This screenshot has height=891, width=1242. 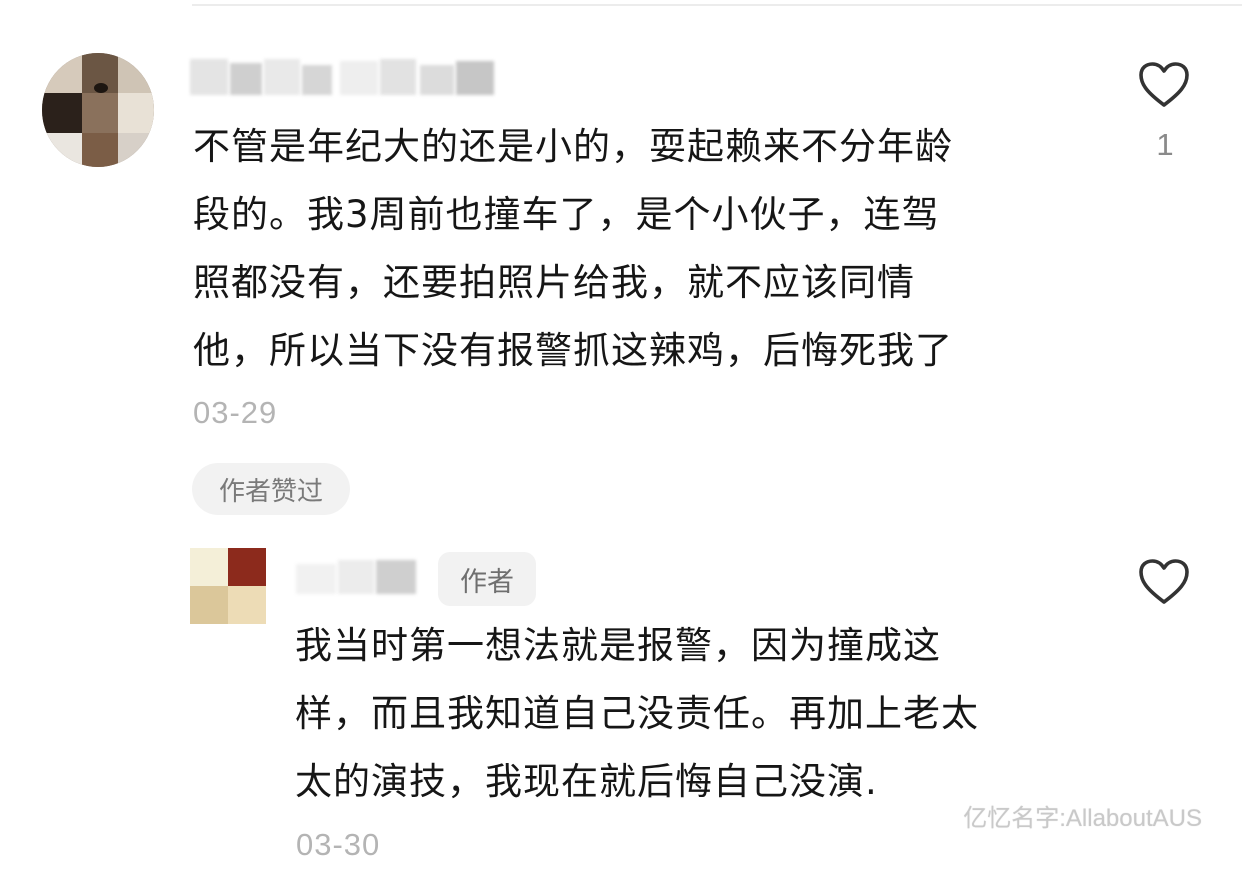 I want to click on author-liked-badge: 作者赞过, so click(x=271, y=489).